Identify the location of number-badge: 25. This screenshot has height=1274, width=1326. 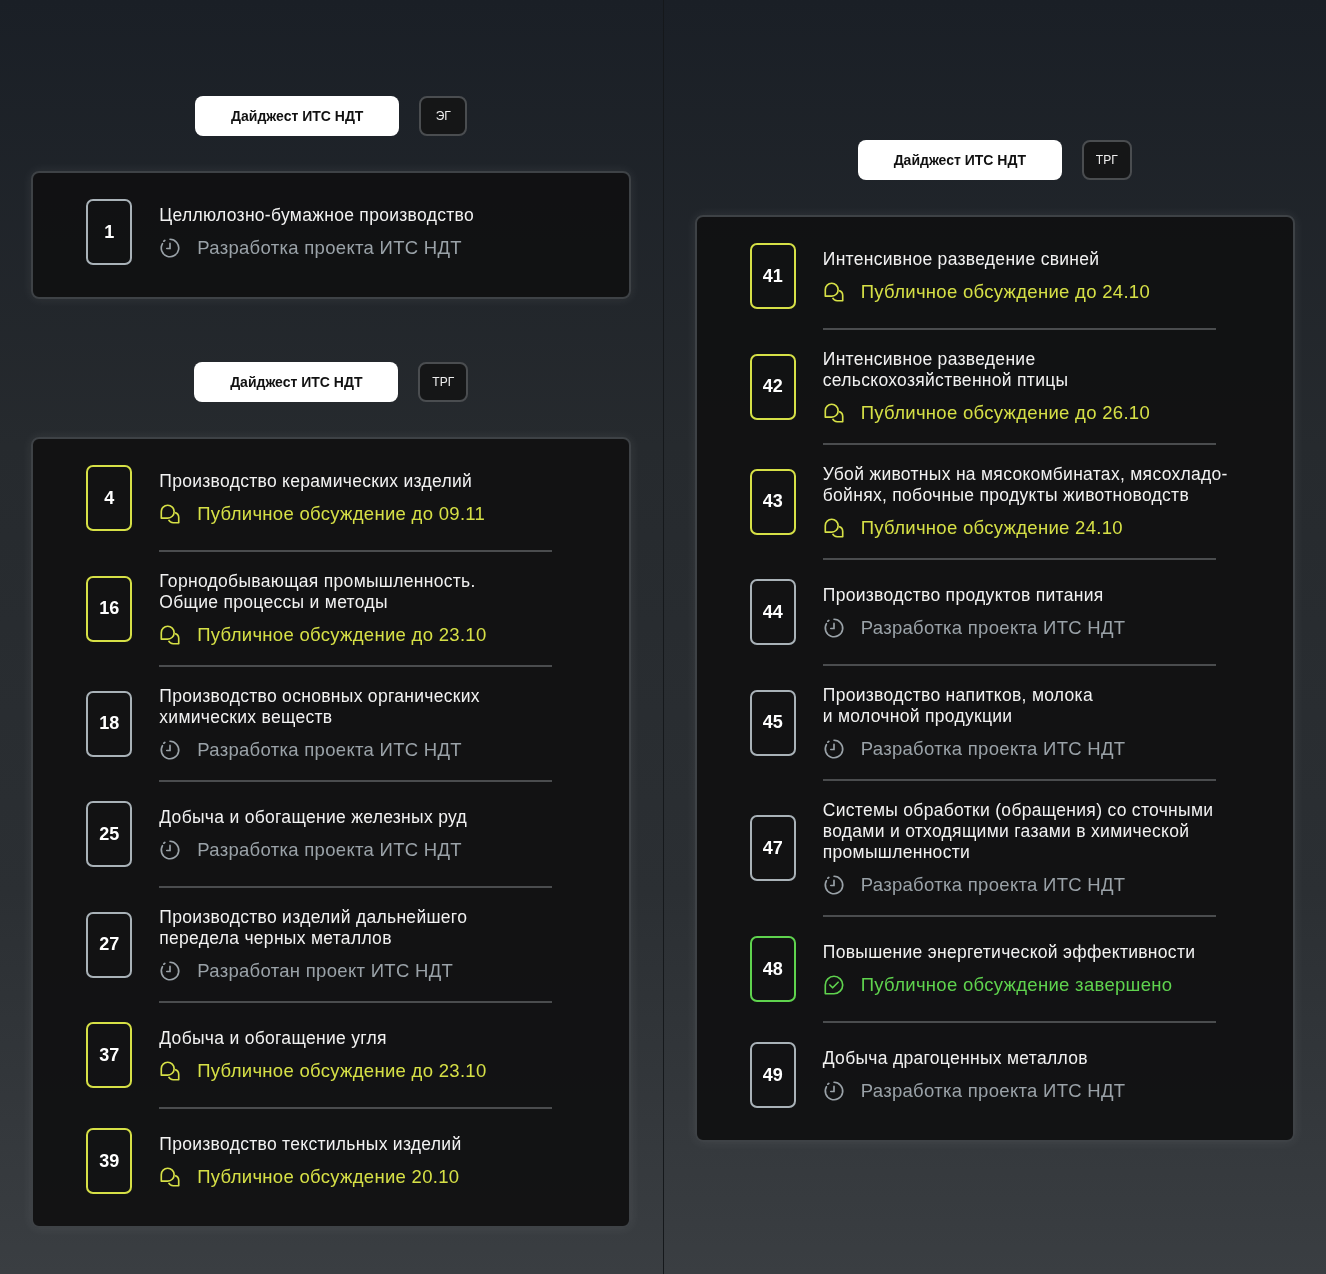
(109, 834).